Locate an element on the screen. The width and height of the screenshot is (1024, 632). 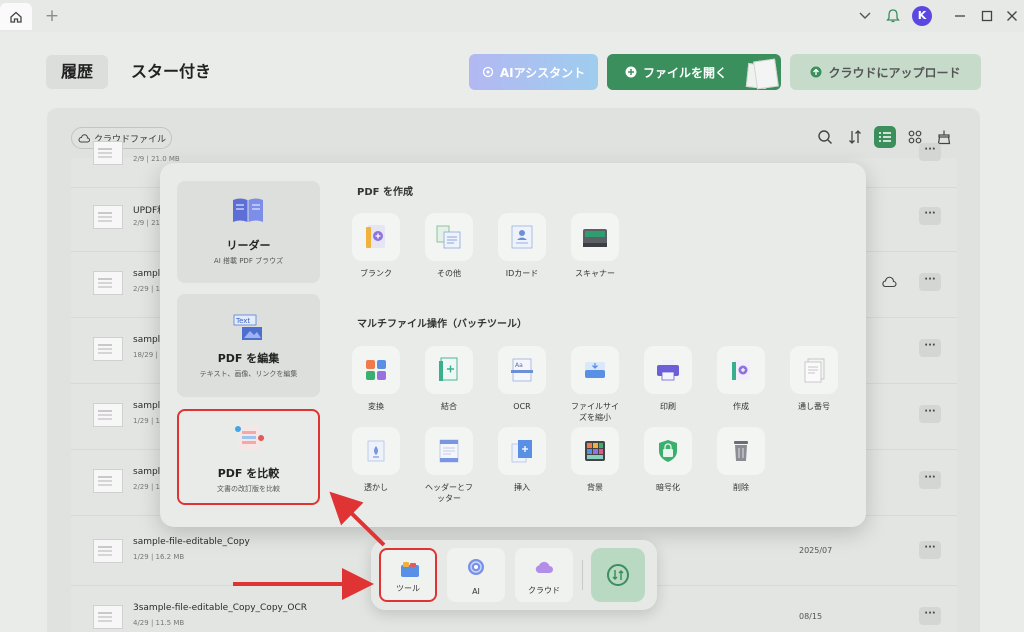
avatar: K is located at coordinates (922, 16).